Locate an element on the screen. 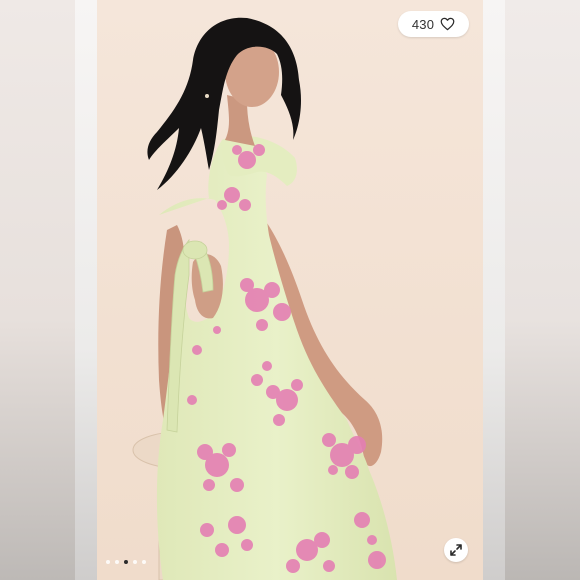  like-count: 430 is located at coordinates (423, 24).